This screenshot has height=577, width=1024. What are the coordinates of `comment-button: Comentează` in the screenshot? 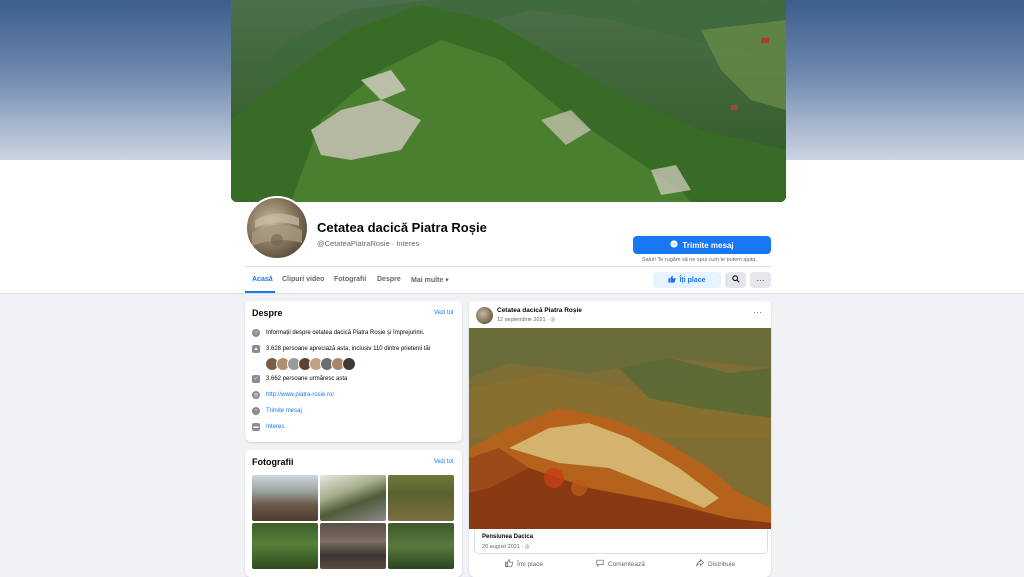 It's located at (620, 564).